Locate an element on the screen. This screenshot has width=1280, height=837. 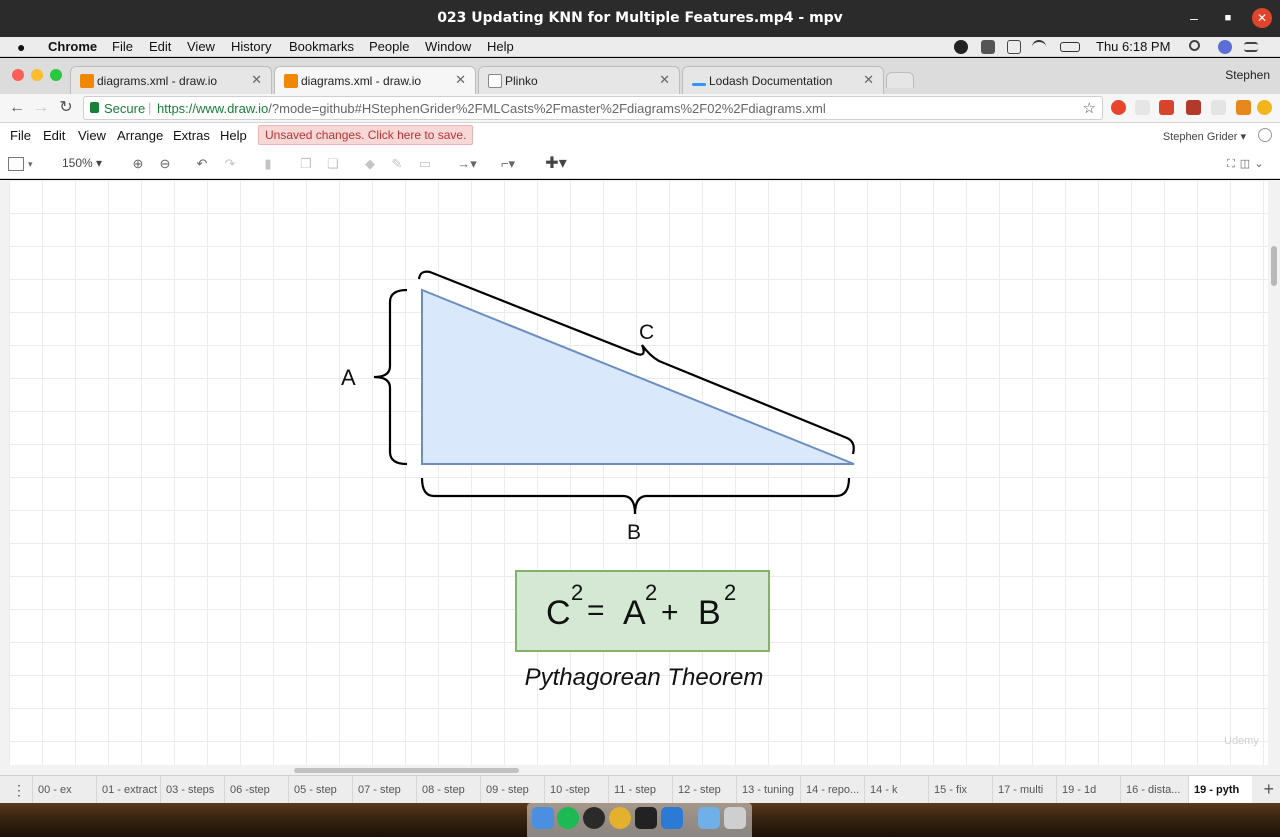
connection-style-icon: →▾ is located at coordinates (467, 164).